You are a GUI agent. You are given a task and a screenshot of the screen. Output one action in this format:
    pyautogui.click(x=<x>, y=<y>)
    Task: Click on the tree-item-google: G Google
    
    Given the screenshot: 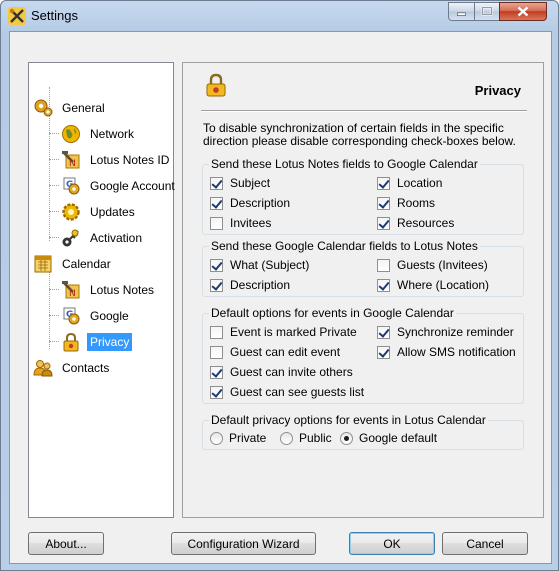 What is the action you would take?
    pyautogui.click(x=96, y=316)
    